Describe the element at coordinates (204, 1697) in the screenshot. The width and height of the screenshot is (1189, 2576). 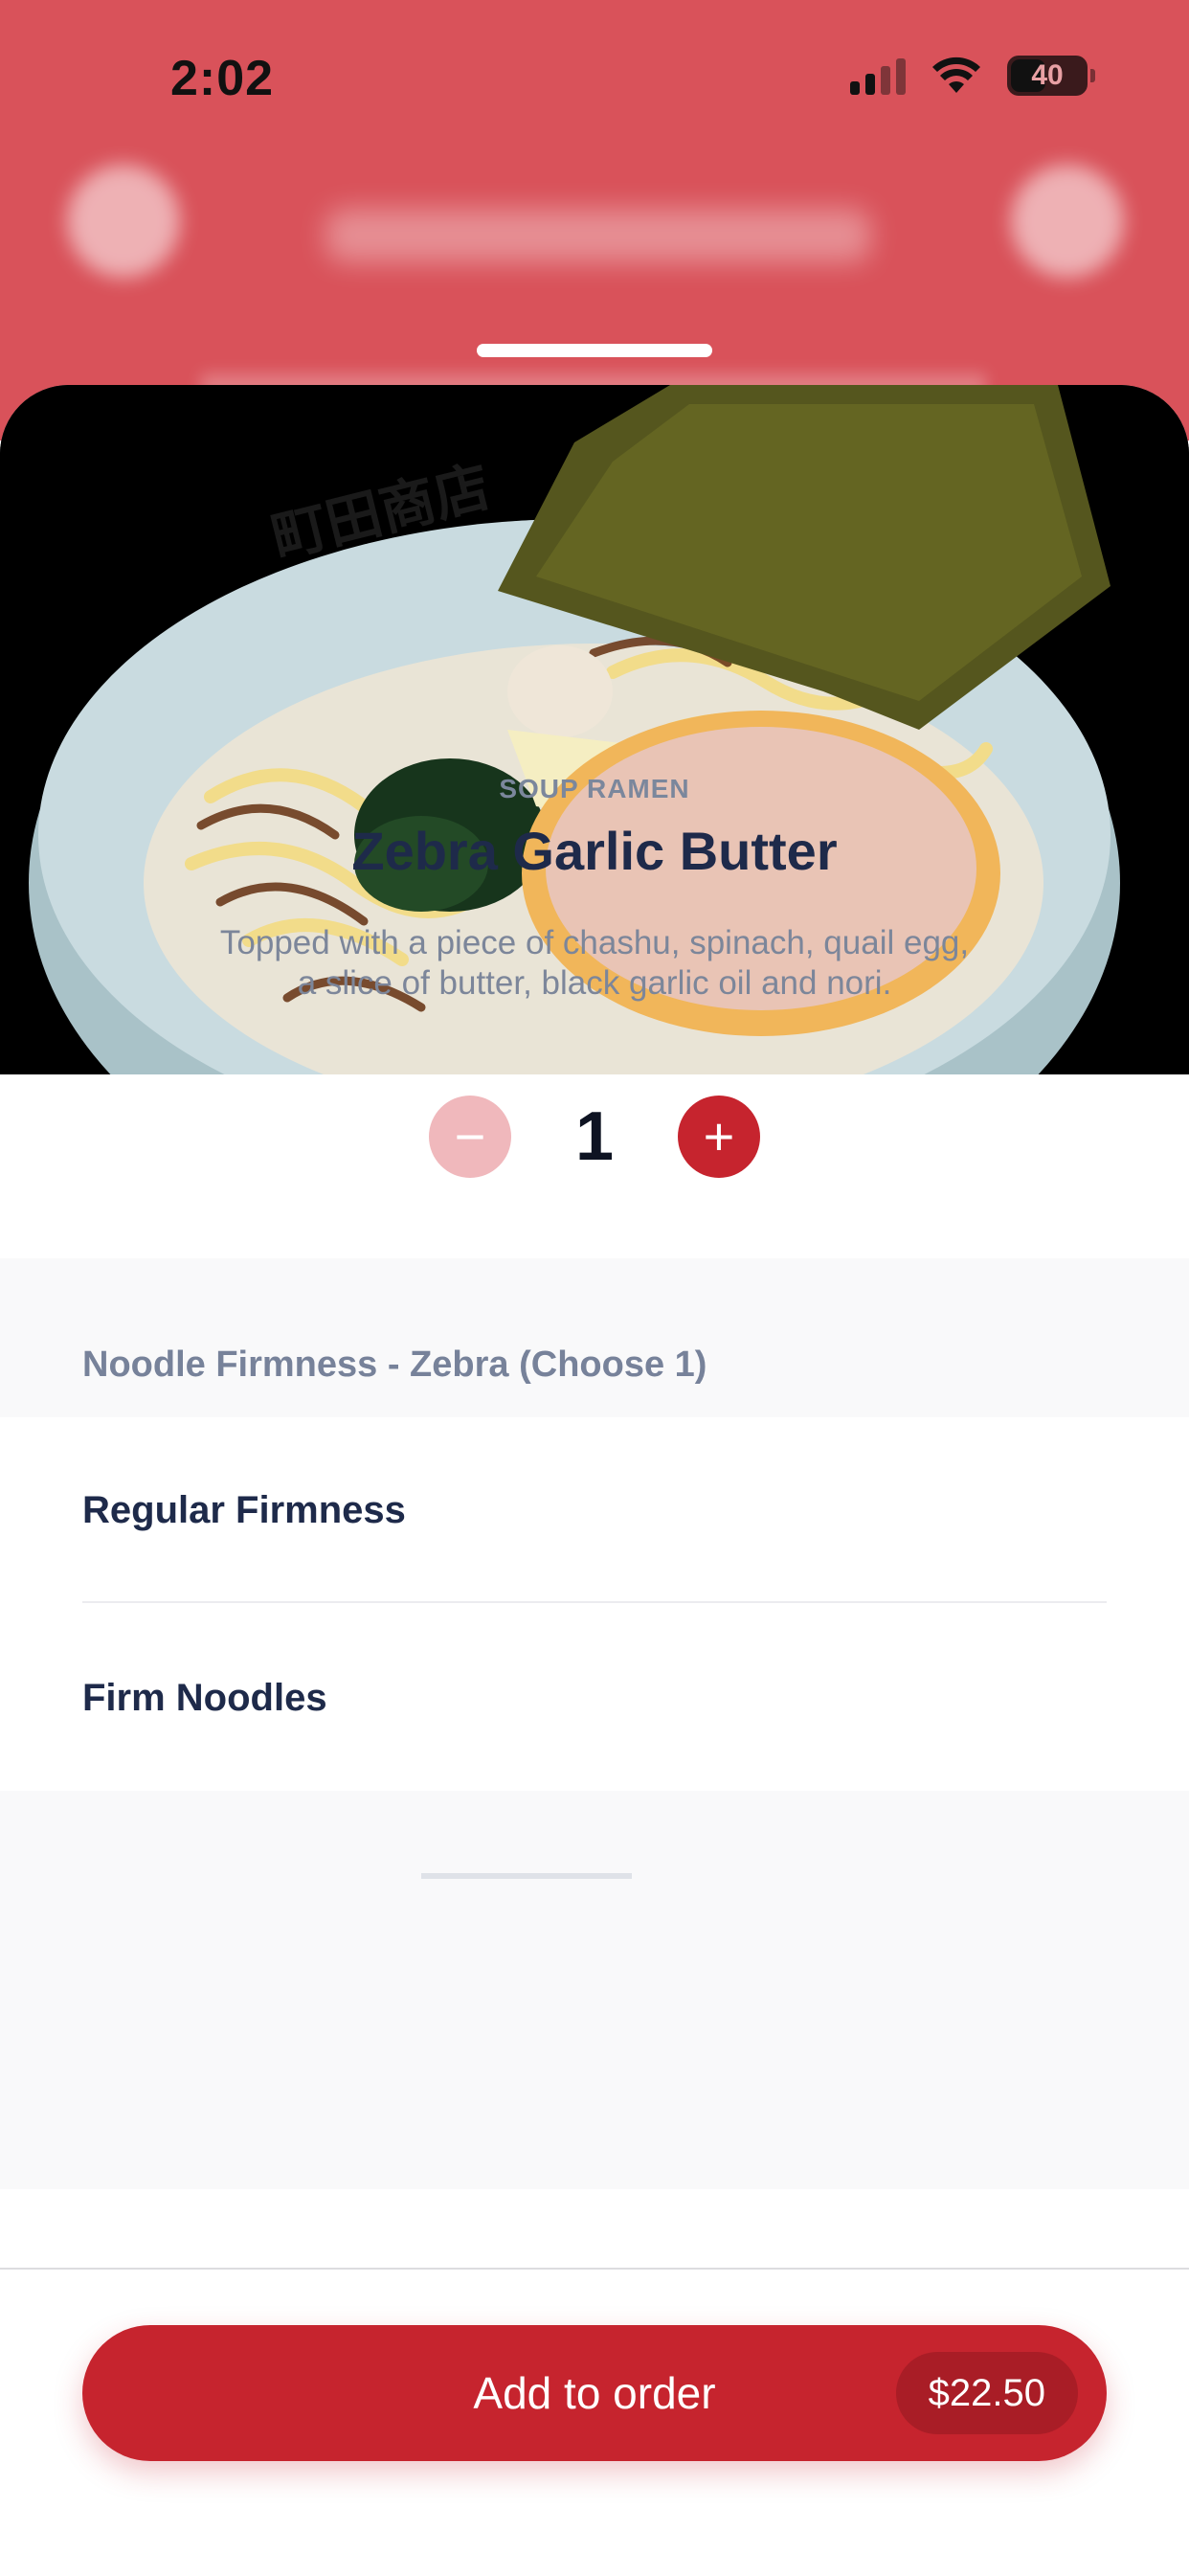
I see `option-label: Firm Noodles` at that location.